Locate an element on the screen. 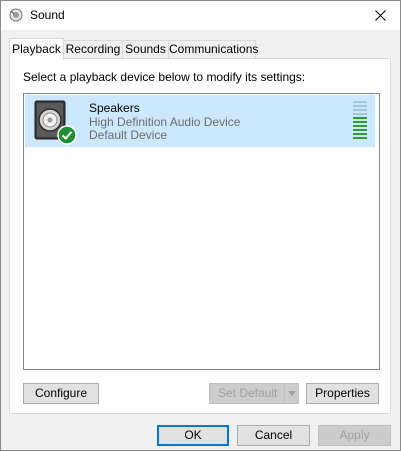 Image resolution: width=401 pixels, height=451 pixels. tab-strip: Playback Recording Sounds Communications is located at coordinates (199, 49).